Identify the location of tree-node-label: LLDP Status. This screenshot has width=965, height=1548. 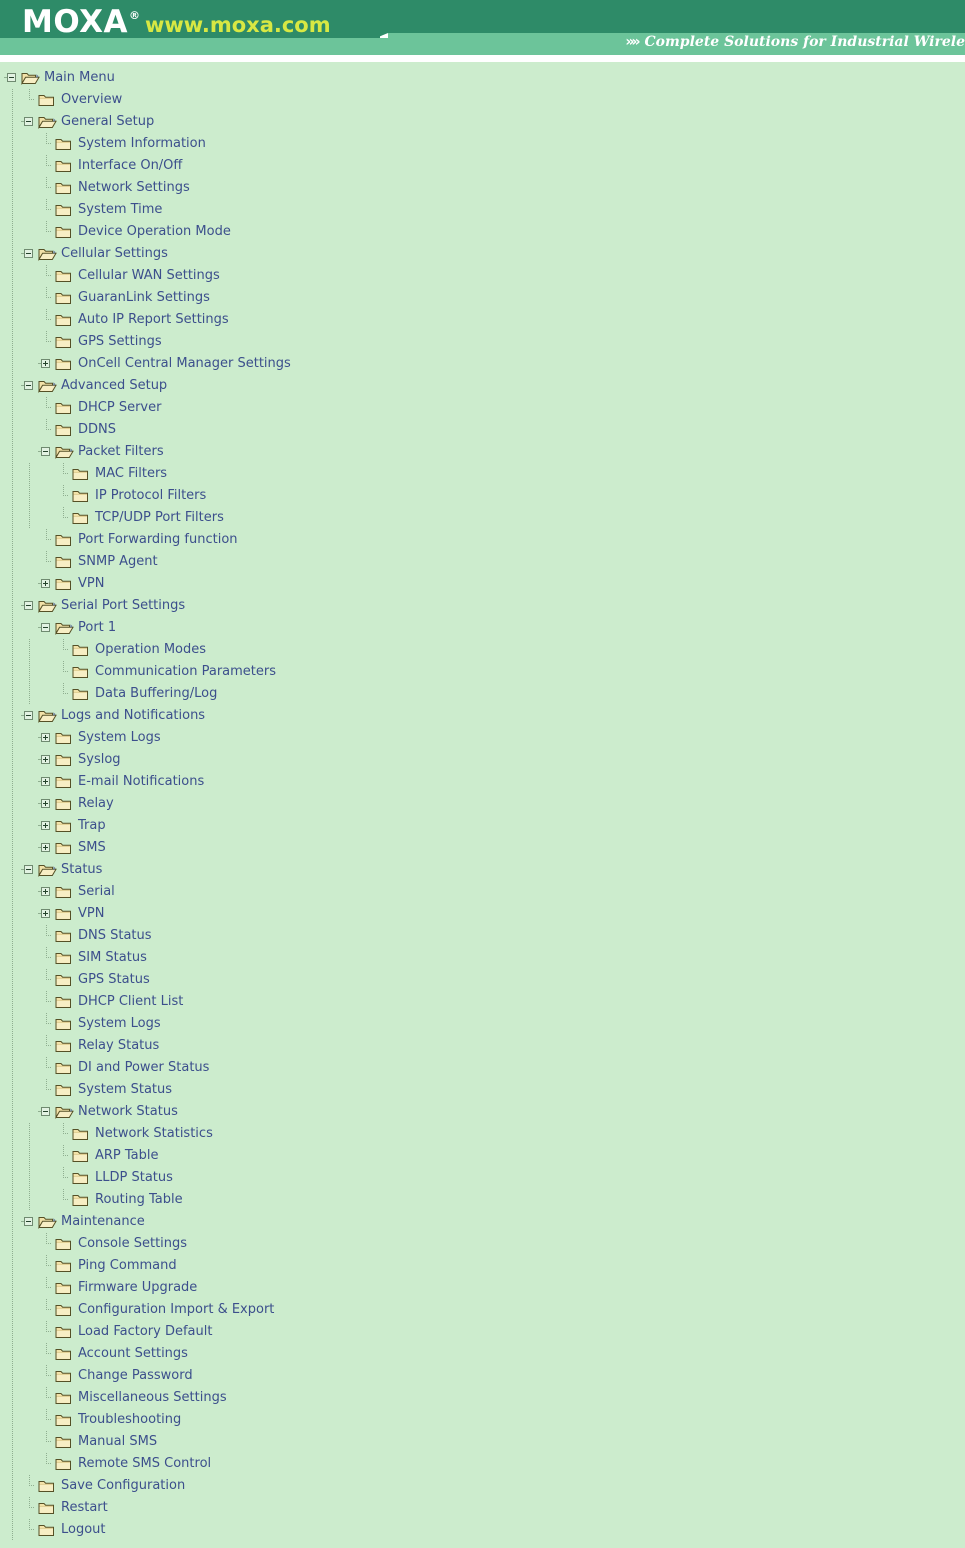
(131, 1178).